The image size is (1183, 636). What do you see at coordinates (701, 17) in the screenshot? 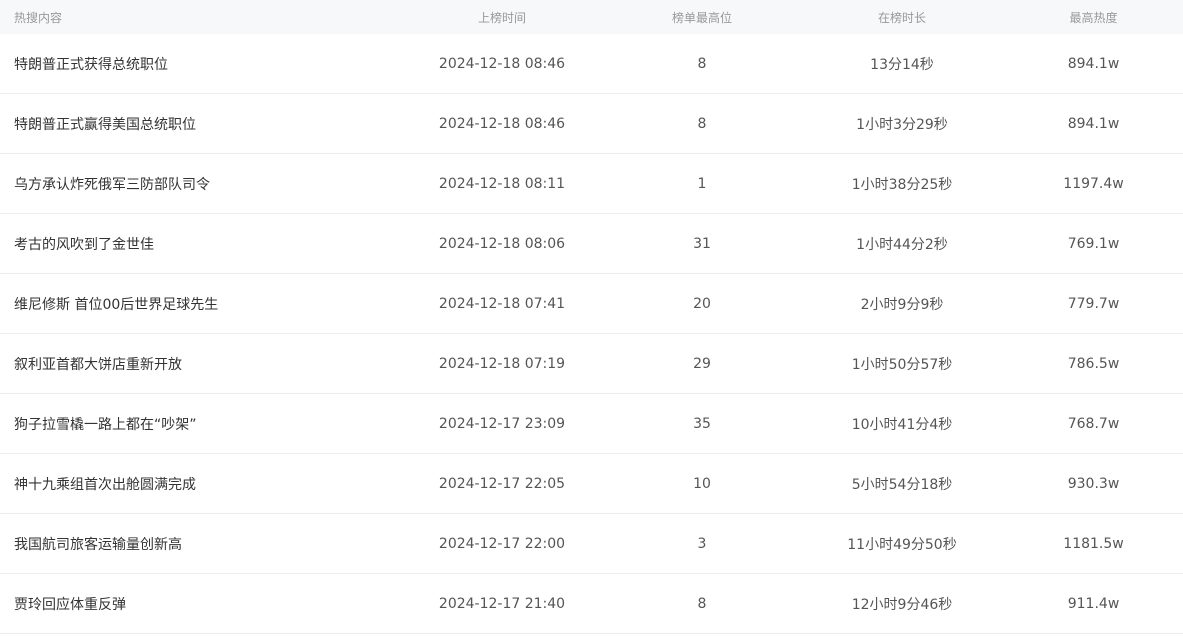
I see `header-rank: 榜单最高位` at bounding box center [701, 17].